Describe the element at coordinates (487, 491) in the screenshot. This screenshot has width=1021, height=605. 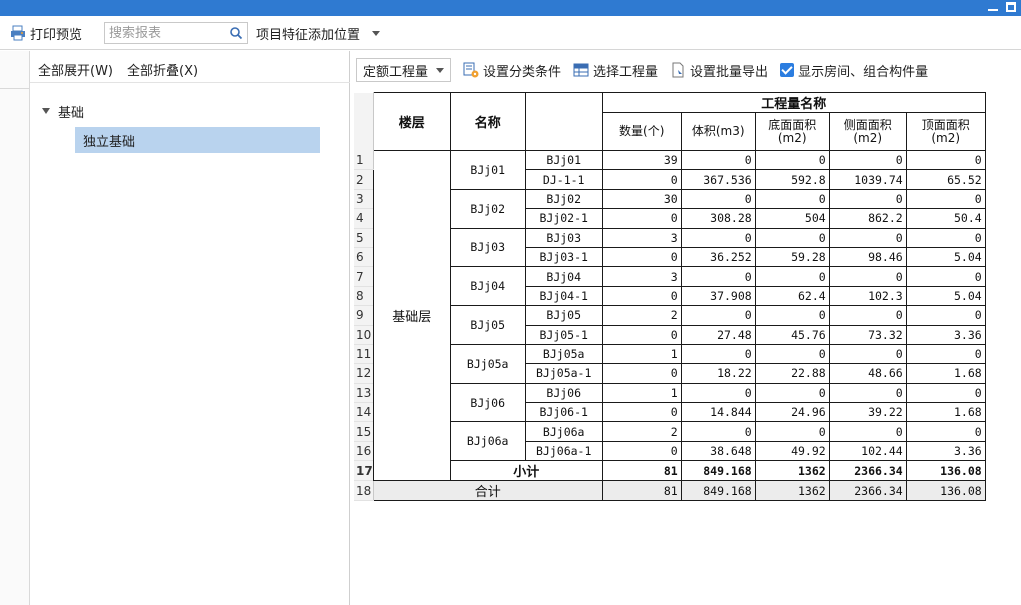
I see `total-label: 合计` at that location.